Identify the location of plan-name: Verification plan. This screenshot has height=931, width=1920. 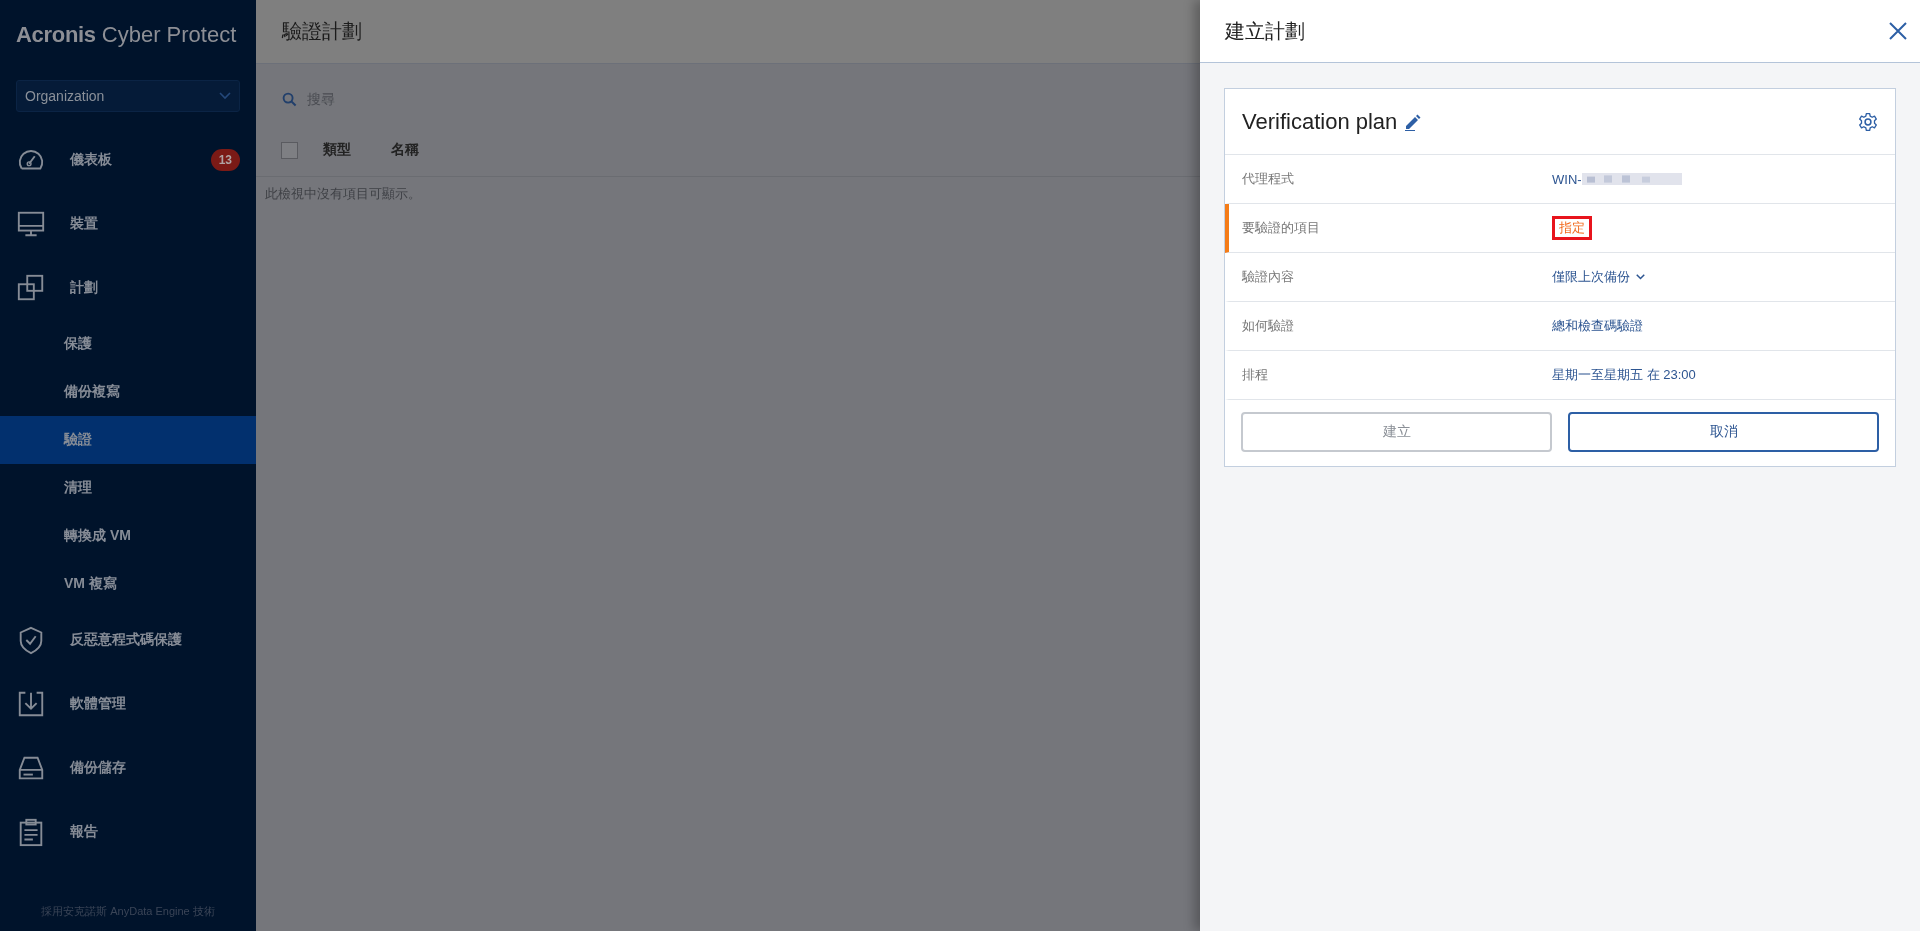
(1320, 121).